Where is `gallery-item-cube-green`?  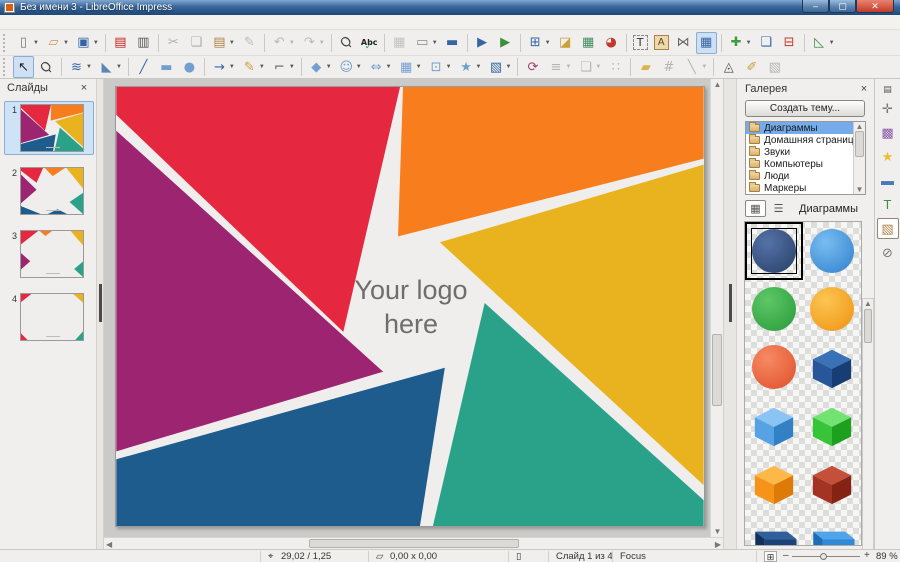 gallery-item-cube-green is located at coordinates (832, 425).